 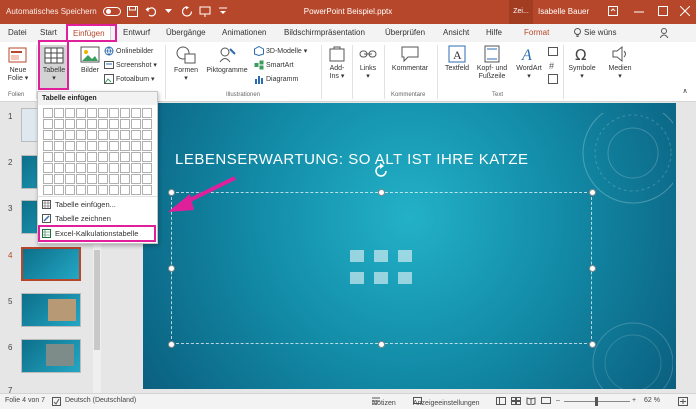 What do you see at coordinates (596, 401) in the screenshot?
I see `zoom-slider-thumb` at bounding box center [596, 401].